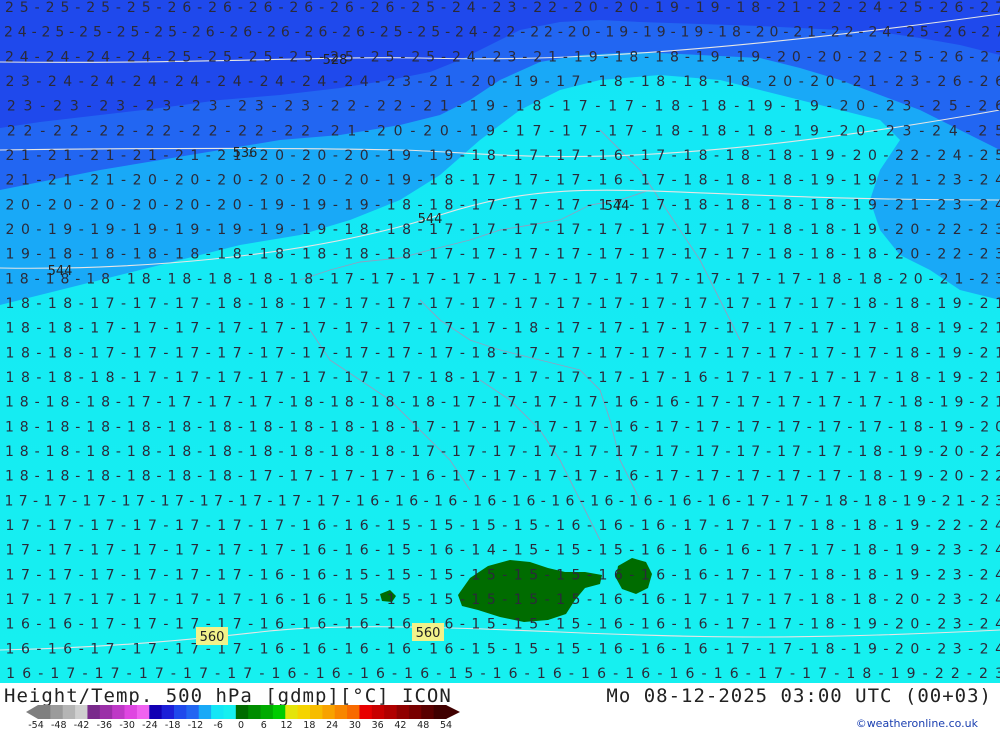 This screenshot has width=1000, height=733. What do you see at coordinates (453, 712) in the screenshot?
I see `legend-arrow-high` at bounding box center [453, 712].